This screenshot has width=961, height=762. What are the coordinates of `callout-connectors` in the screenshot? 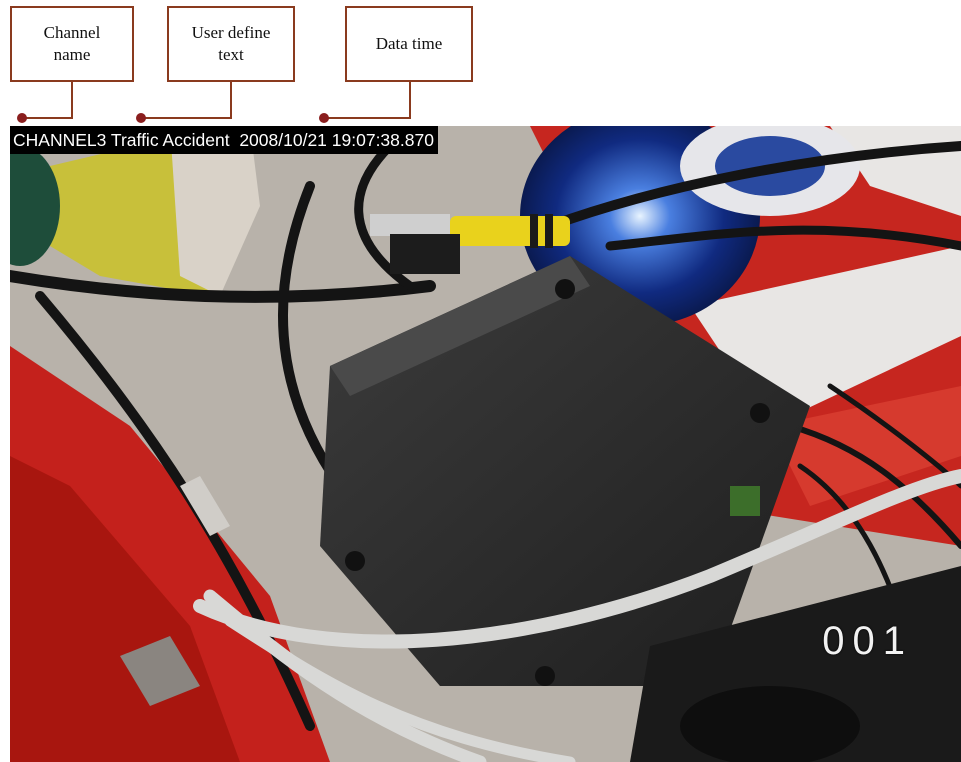 It's located at (214, 102).